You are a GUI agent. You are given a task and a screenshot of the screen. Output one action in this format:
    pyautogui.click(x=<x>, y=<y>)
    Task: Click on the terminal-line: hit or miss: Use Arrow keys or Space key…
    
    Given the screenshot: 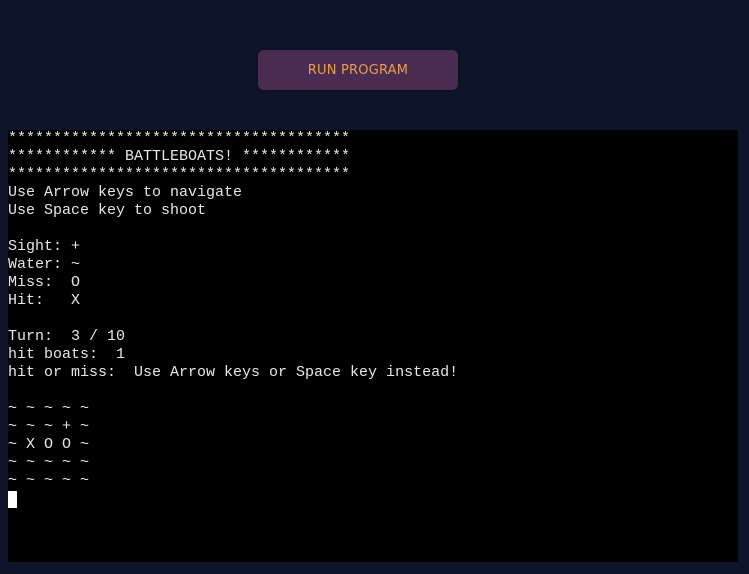 What is the action you would take?
    pyautogui.click(x=233, y=372)
    